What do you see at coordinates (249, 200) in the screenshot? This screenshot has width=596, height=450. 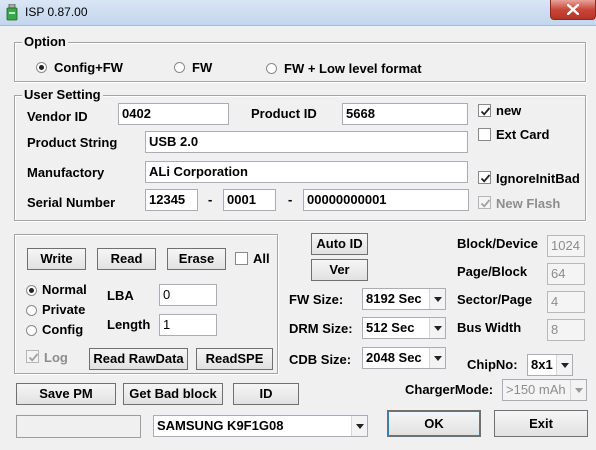 I see `serial-part-2-input: 0001` at bounding box center [249, 200].